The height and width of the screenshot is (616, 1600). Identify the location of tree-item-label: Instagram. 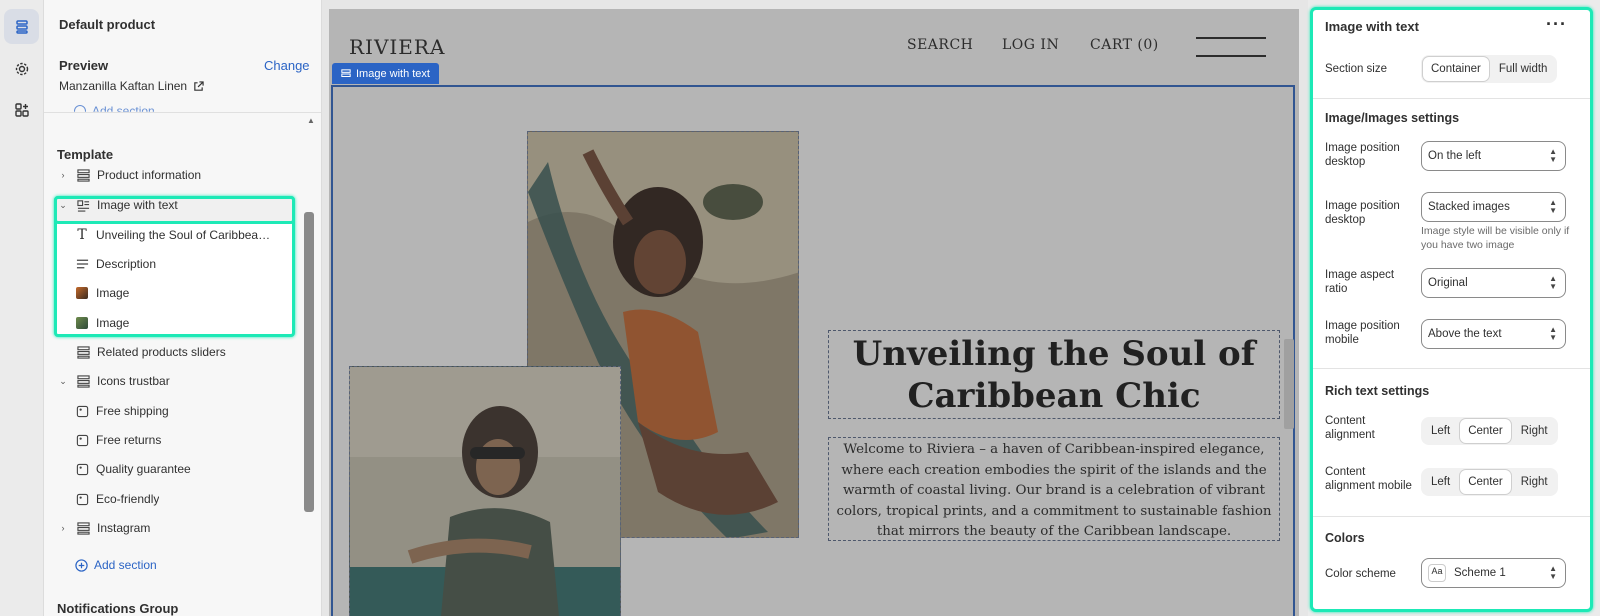
(124, 528).